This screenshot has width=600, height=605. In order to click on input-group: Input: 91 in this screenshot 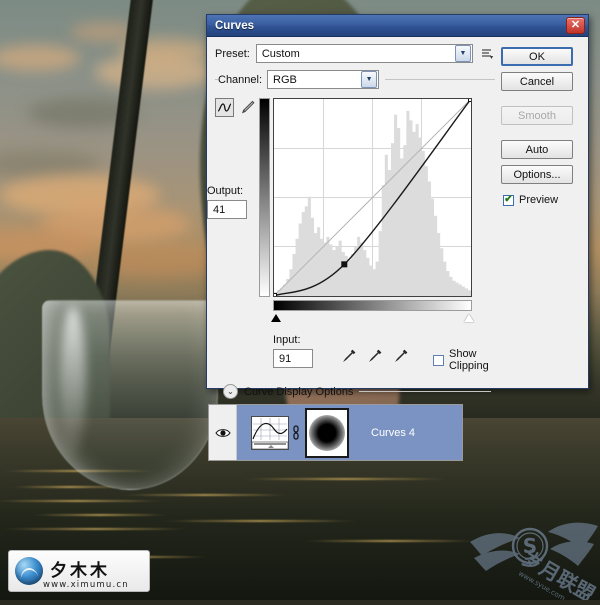, I will do `click(296, 351)`.